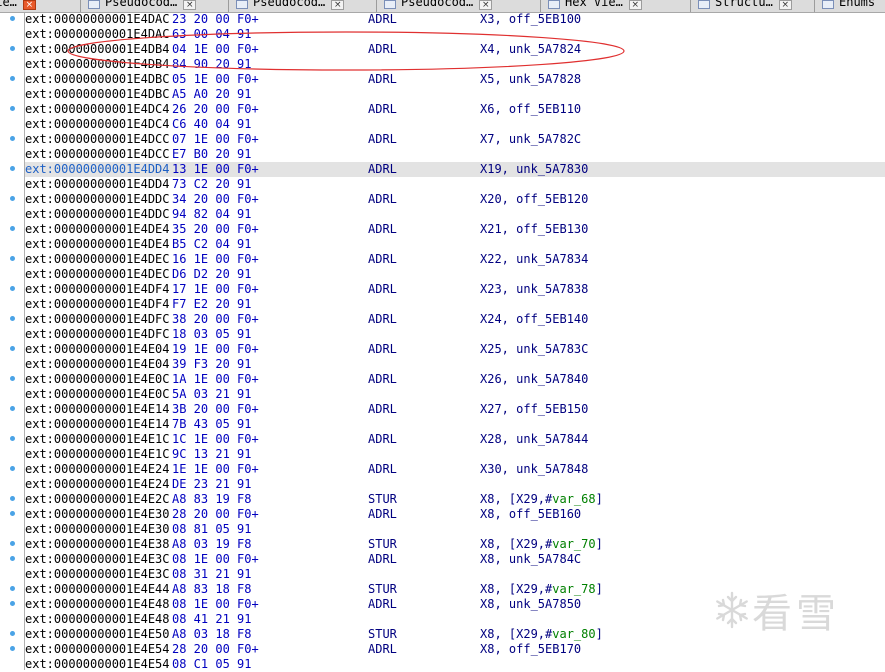 The image size is (885, 672). I want to click on snowflake-logo-icon, so click(732, 610).